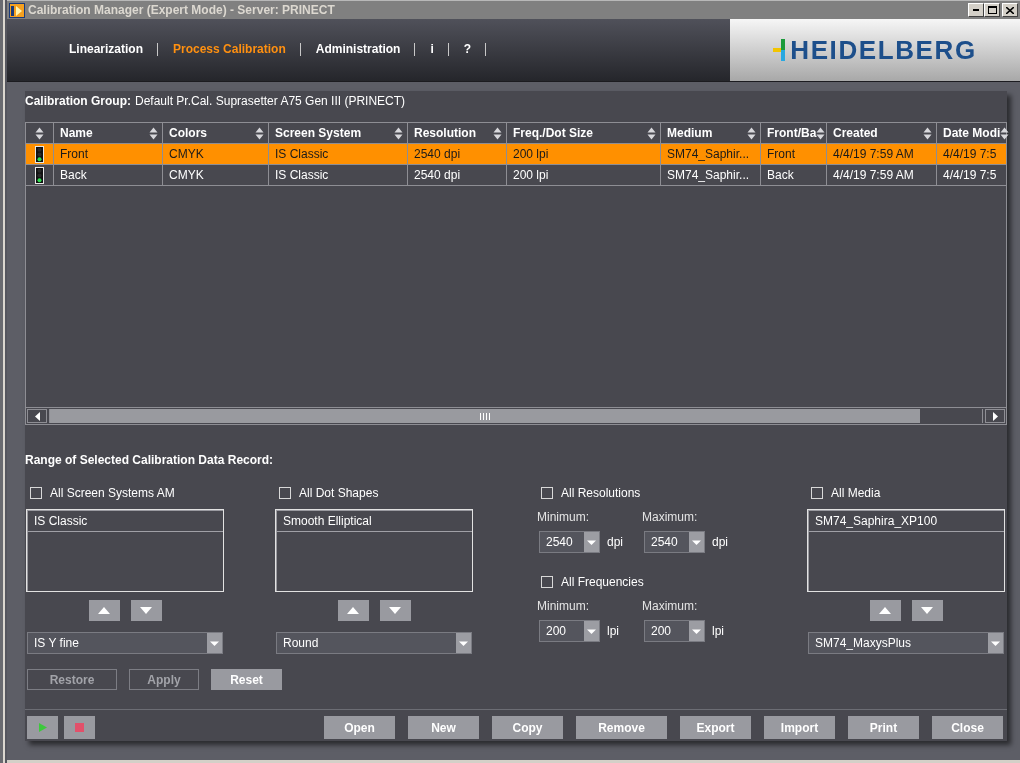 This screenshot has width=1020, height=763. What do you see at coordinates (112, 493) in the screenshot?
I see `checkbox-label: All Screen Systems AM` at bounding box center [112, 493].